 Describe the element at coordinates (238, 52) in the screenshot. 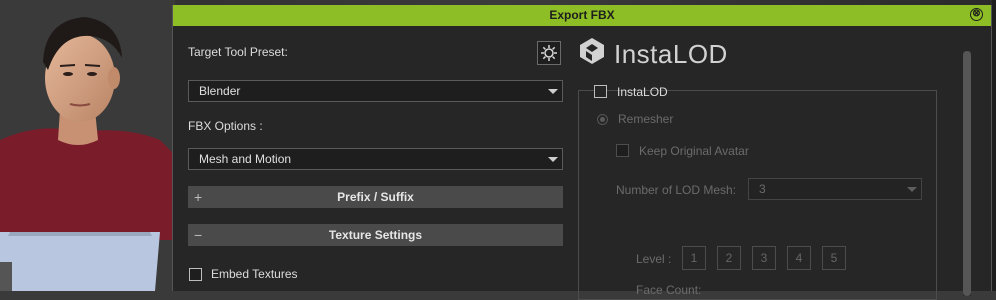

I see `target-tool-preset-label: Target Tool Preset:` at that location.